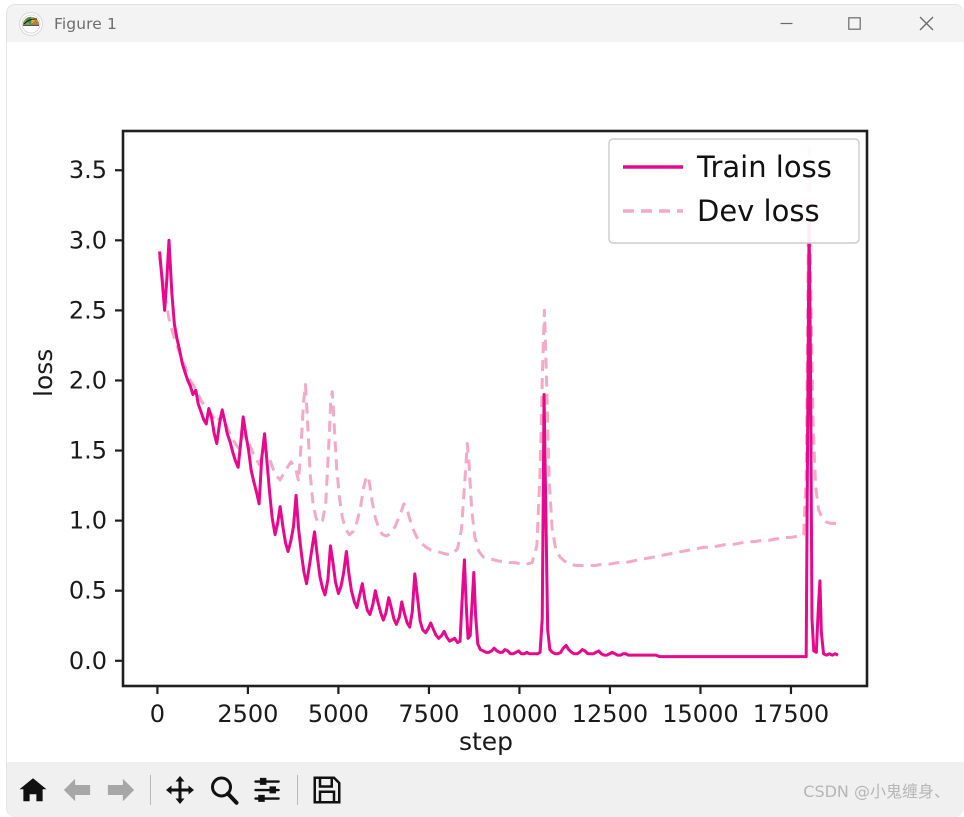 The width and height of the screenshot is (964, 817). What do you see at coordinates (758, 211) in the screenshot?
I see `svg-text: Dev loss` at bounding box center [758, 211].